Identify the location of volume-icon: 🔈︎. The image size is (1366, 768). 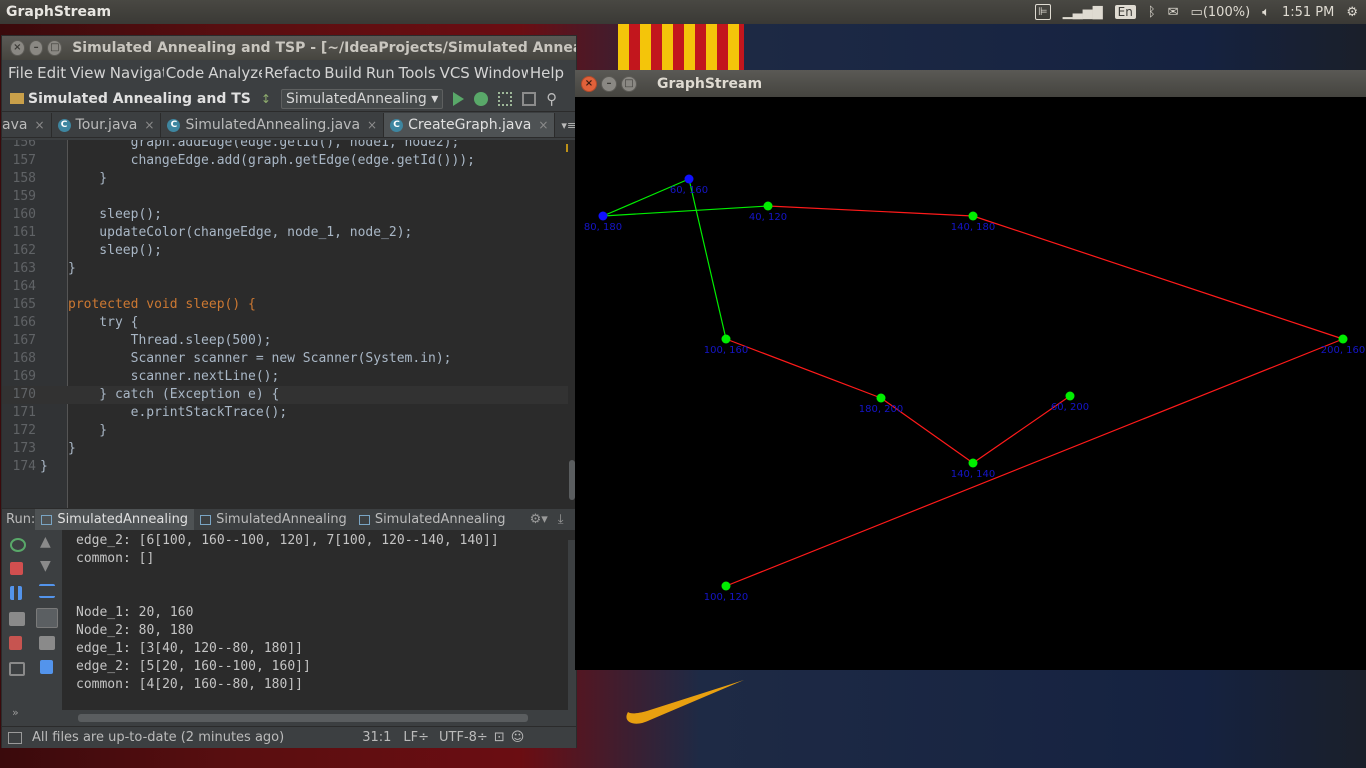
(1266, 12).